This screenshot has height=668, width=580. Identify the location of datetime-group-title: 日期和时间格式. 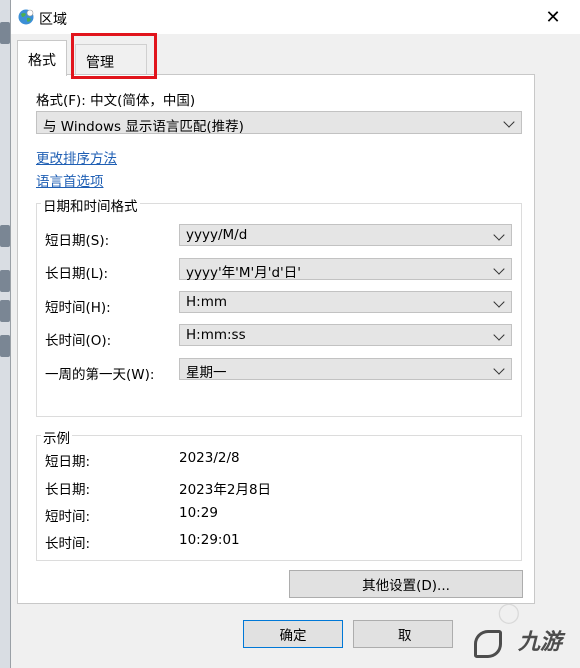
(90, 205).